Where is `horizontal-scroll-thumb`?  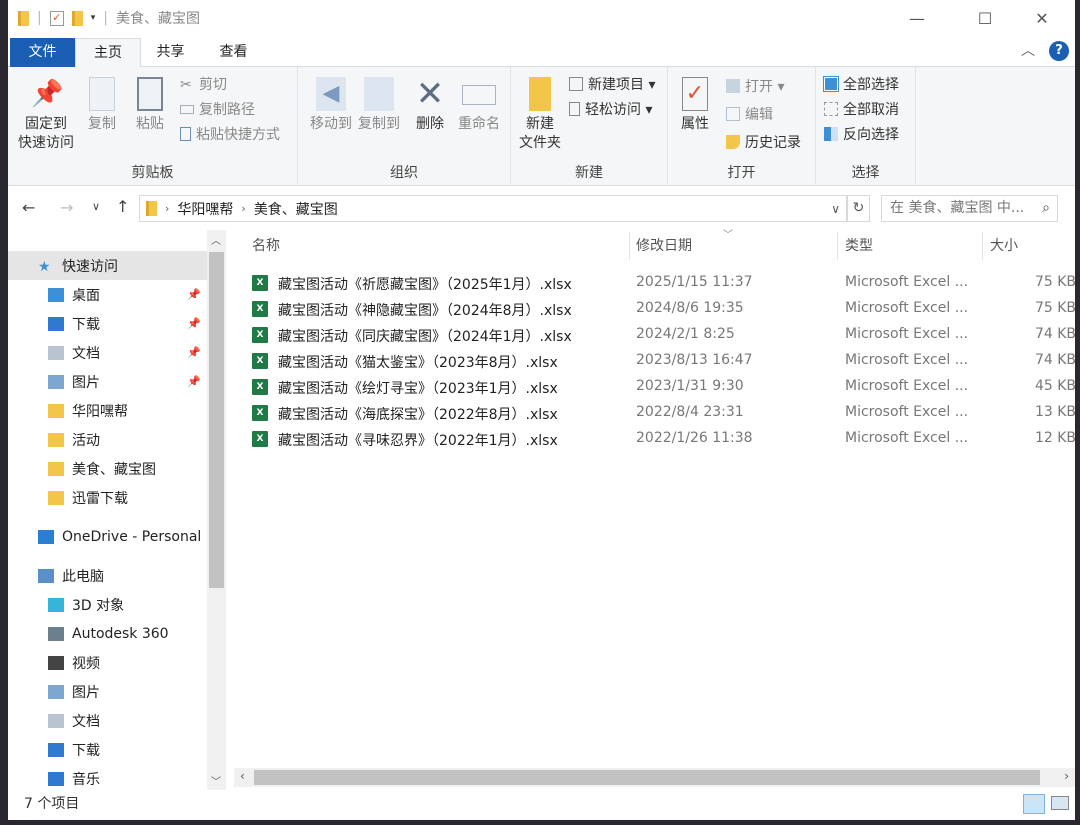 horizontal-scroll-thumb is located at coordinates (647, 777).